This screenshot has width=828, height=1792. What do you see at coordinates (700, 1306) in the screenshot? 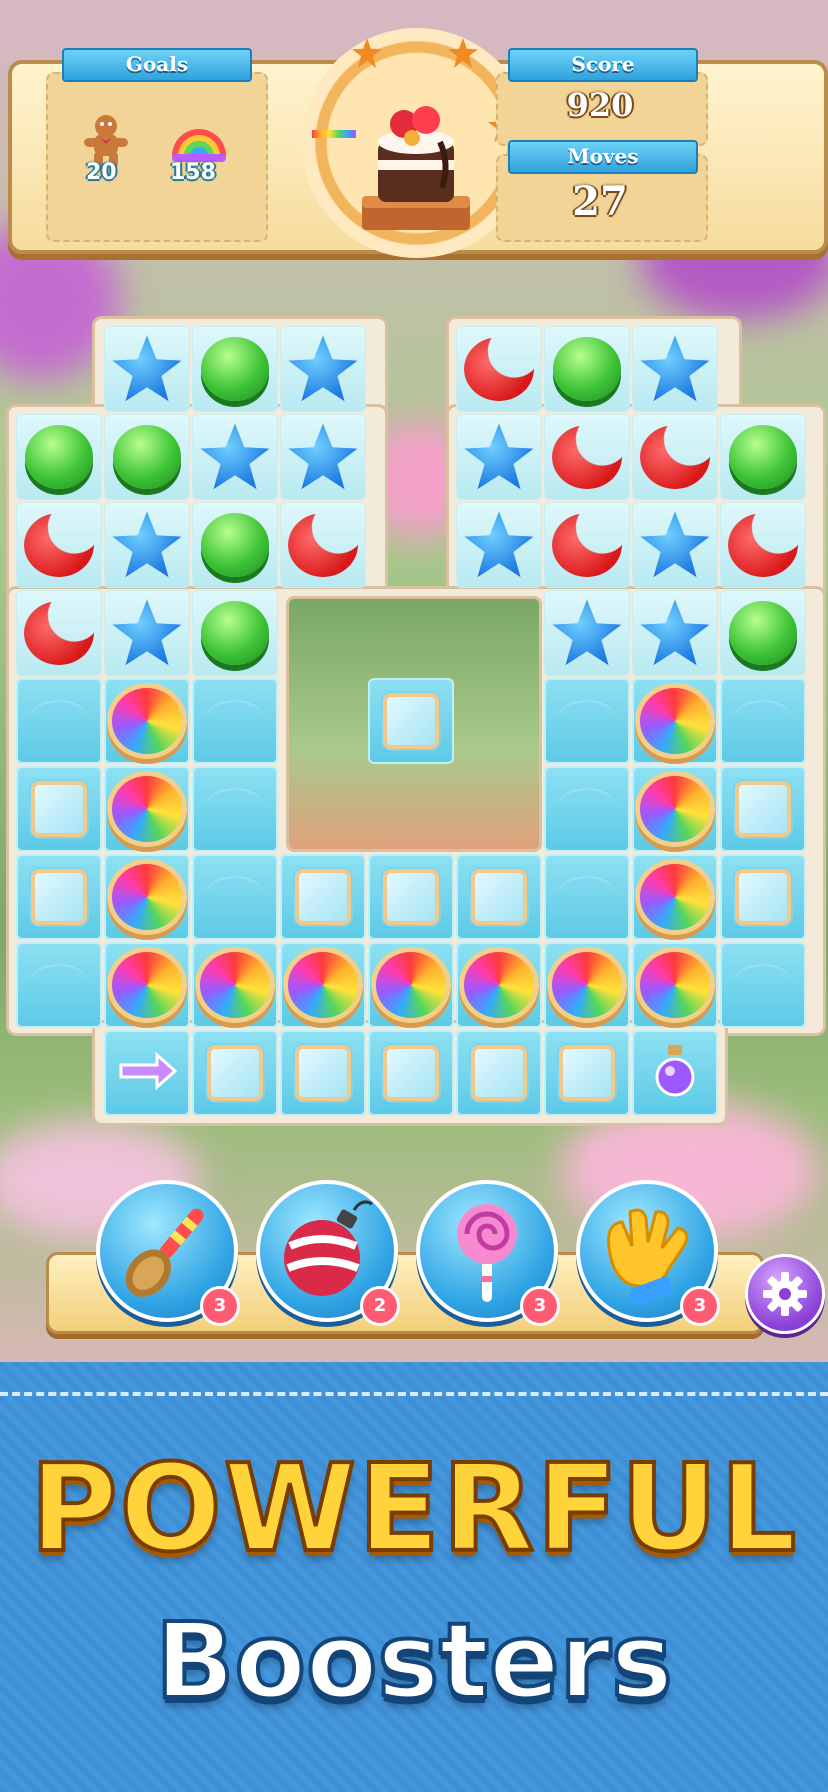
I see `glove-booster-count: 3` at bounding box center [700, 1306].